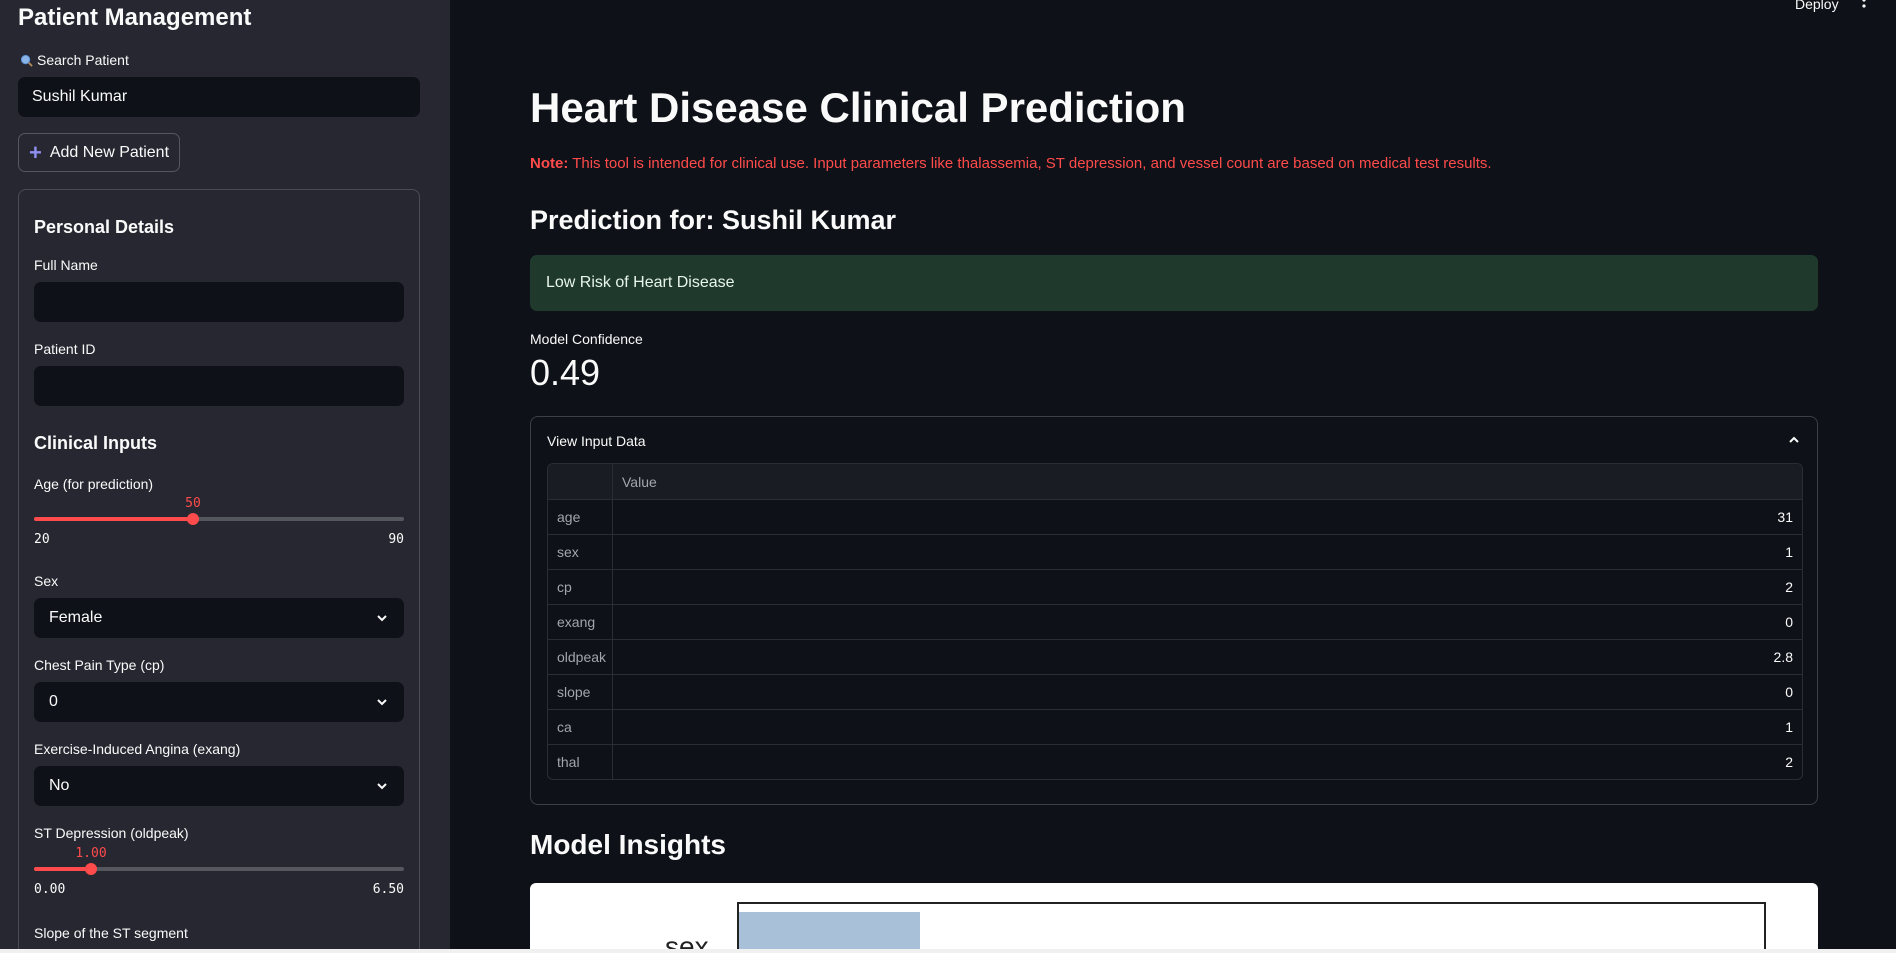  What do you see at coordinates (62, 869) in the screenshot?
I see `oldpeak-slider-fill` at bounding box center [62, 869].